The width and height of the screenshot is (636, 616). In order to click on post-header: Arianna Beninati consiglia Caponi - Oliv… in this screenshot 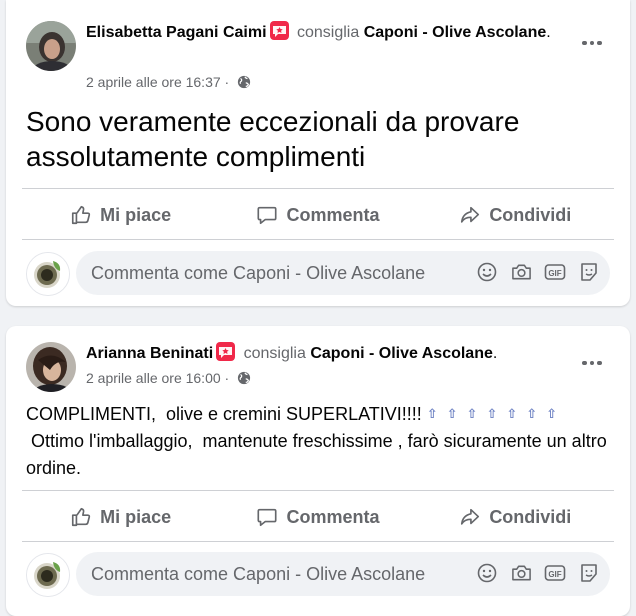, I will do `click(323, 353)`.